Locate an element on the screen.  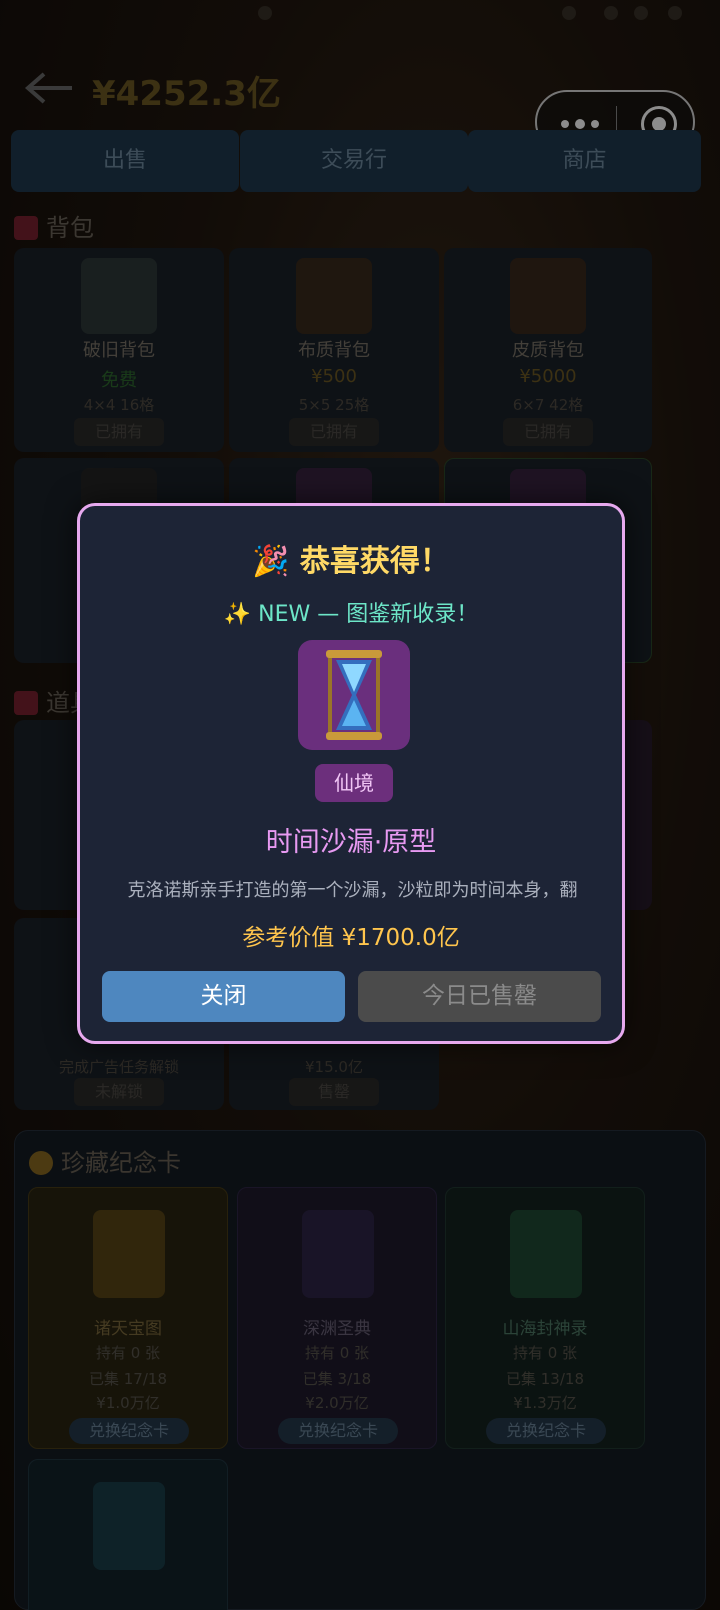
soldout-button: 今日已售罄 is located at coordinates (479, 996).